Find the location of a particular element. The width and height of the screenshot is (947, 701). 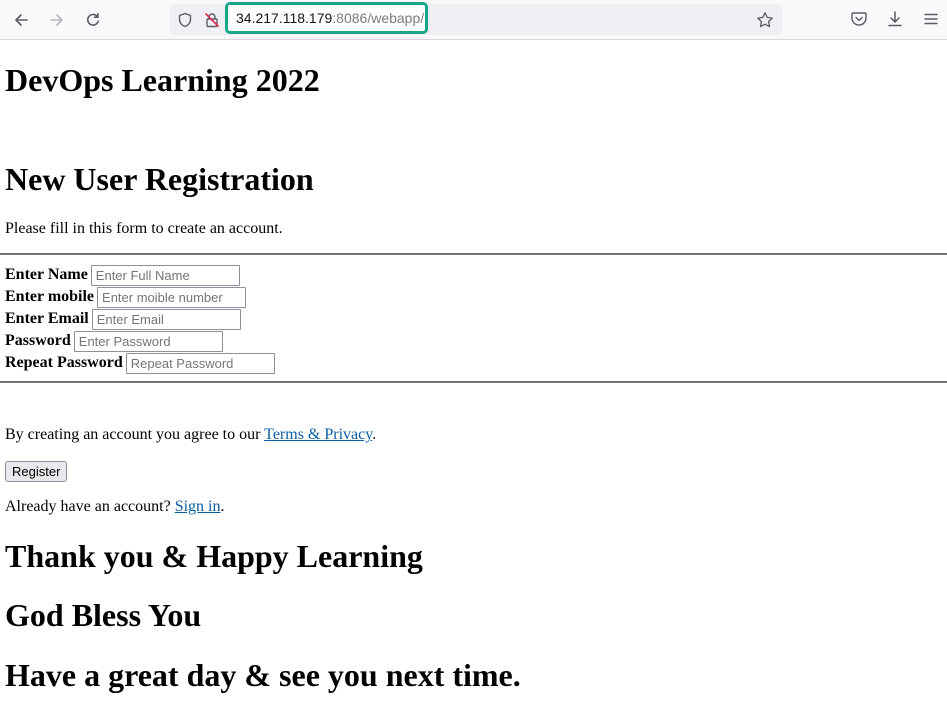

register-button: Register is located at coordinates (36, 471).